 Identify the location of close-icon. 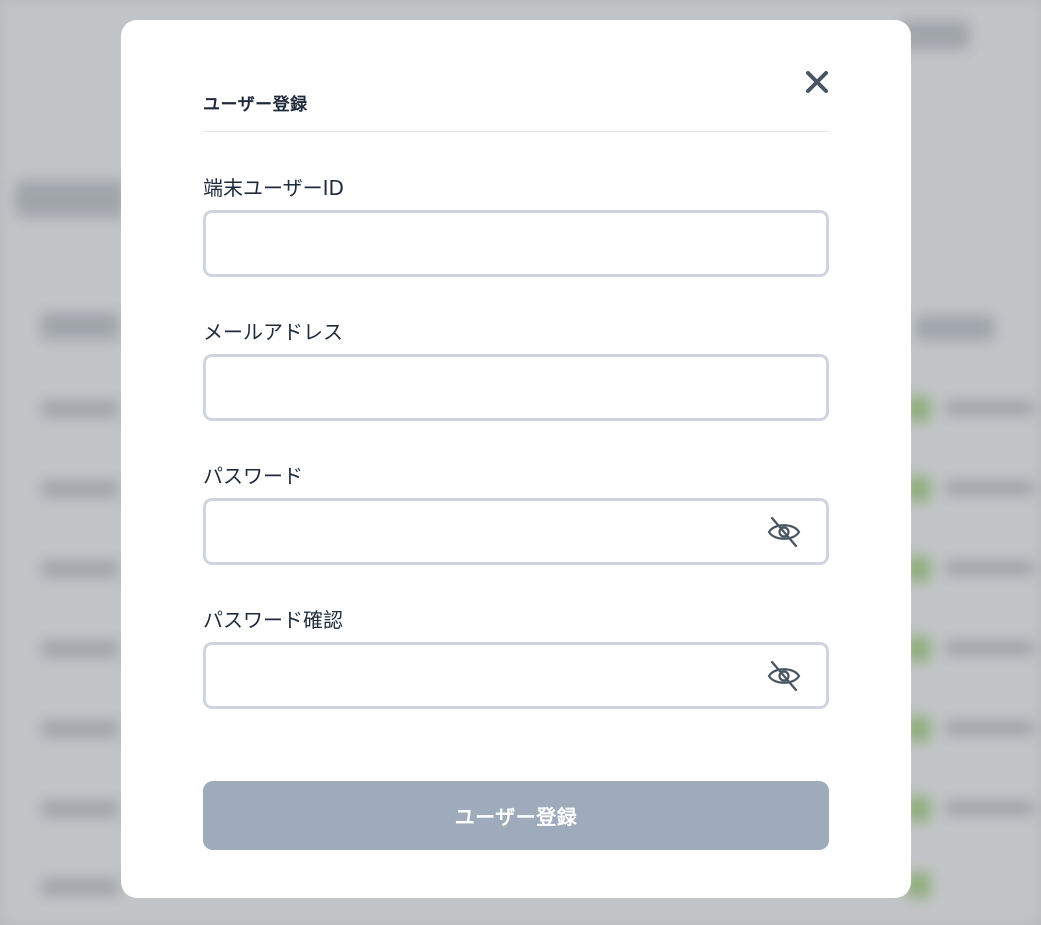
(817, 82).